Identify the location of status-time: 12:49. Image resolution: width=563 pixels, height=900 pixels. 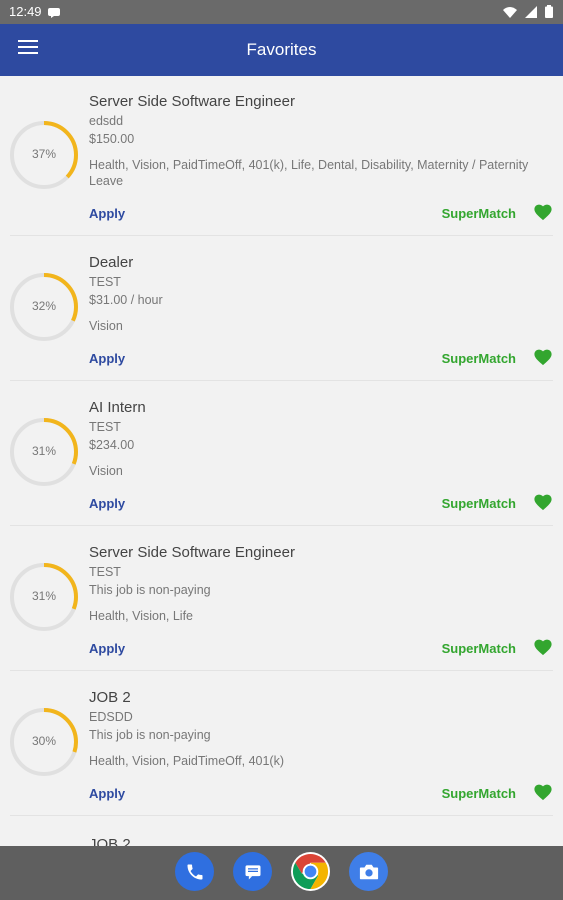
(25, 11).